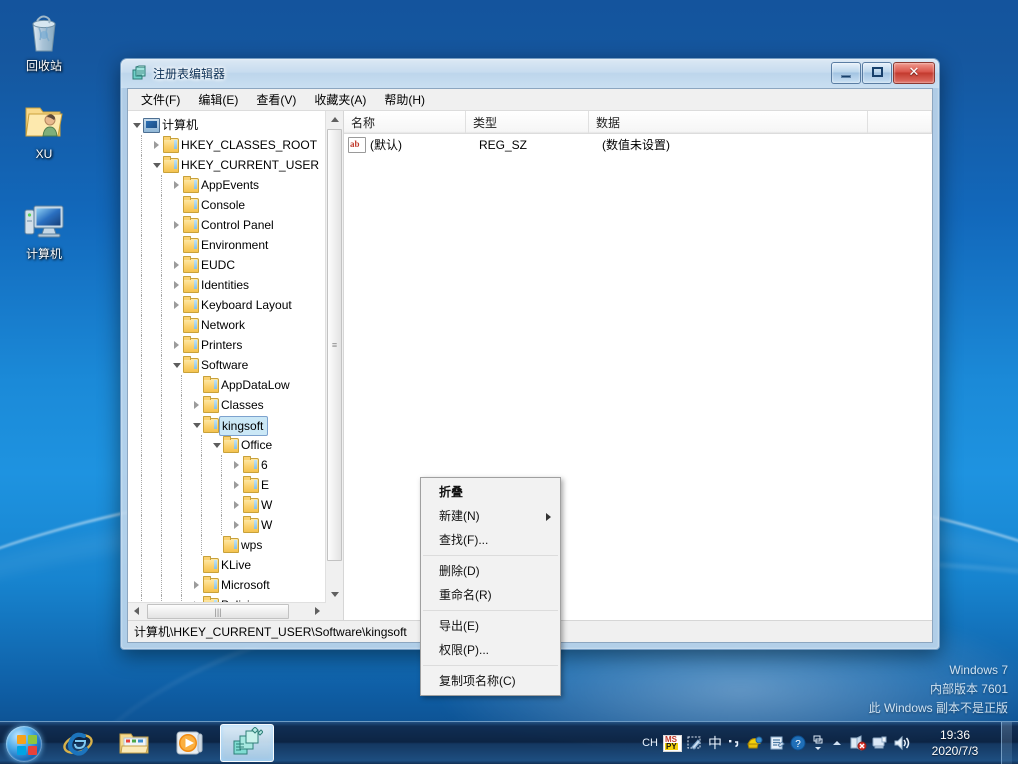  I want to click on menu-favorites: 收藏夹(A), so click(340, 100).